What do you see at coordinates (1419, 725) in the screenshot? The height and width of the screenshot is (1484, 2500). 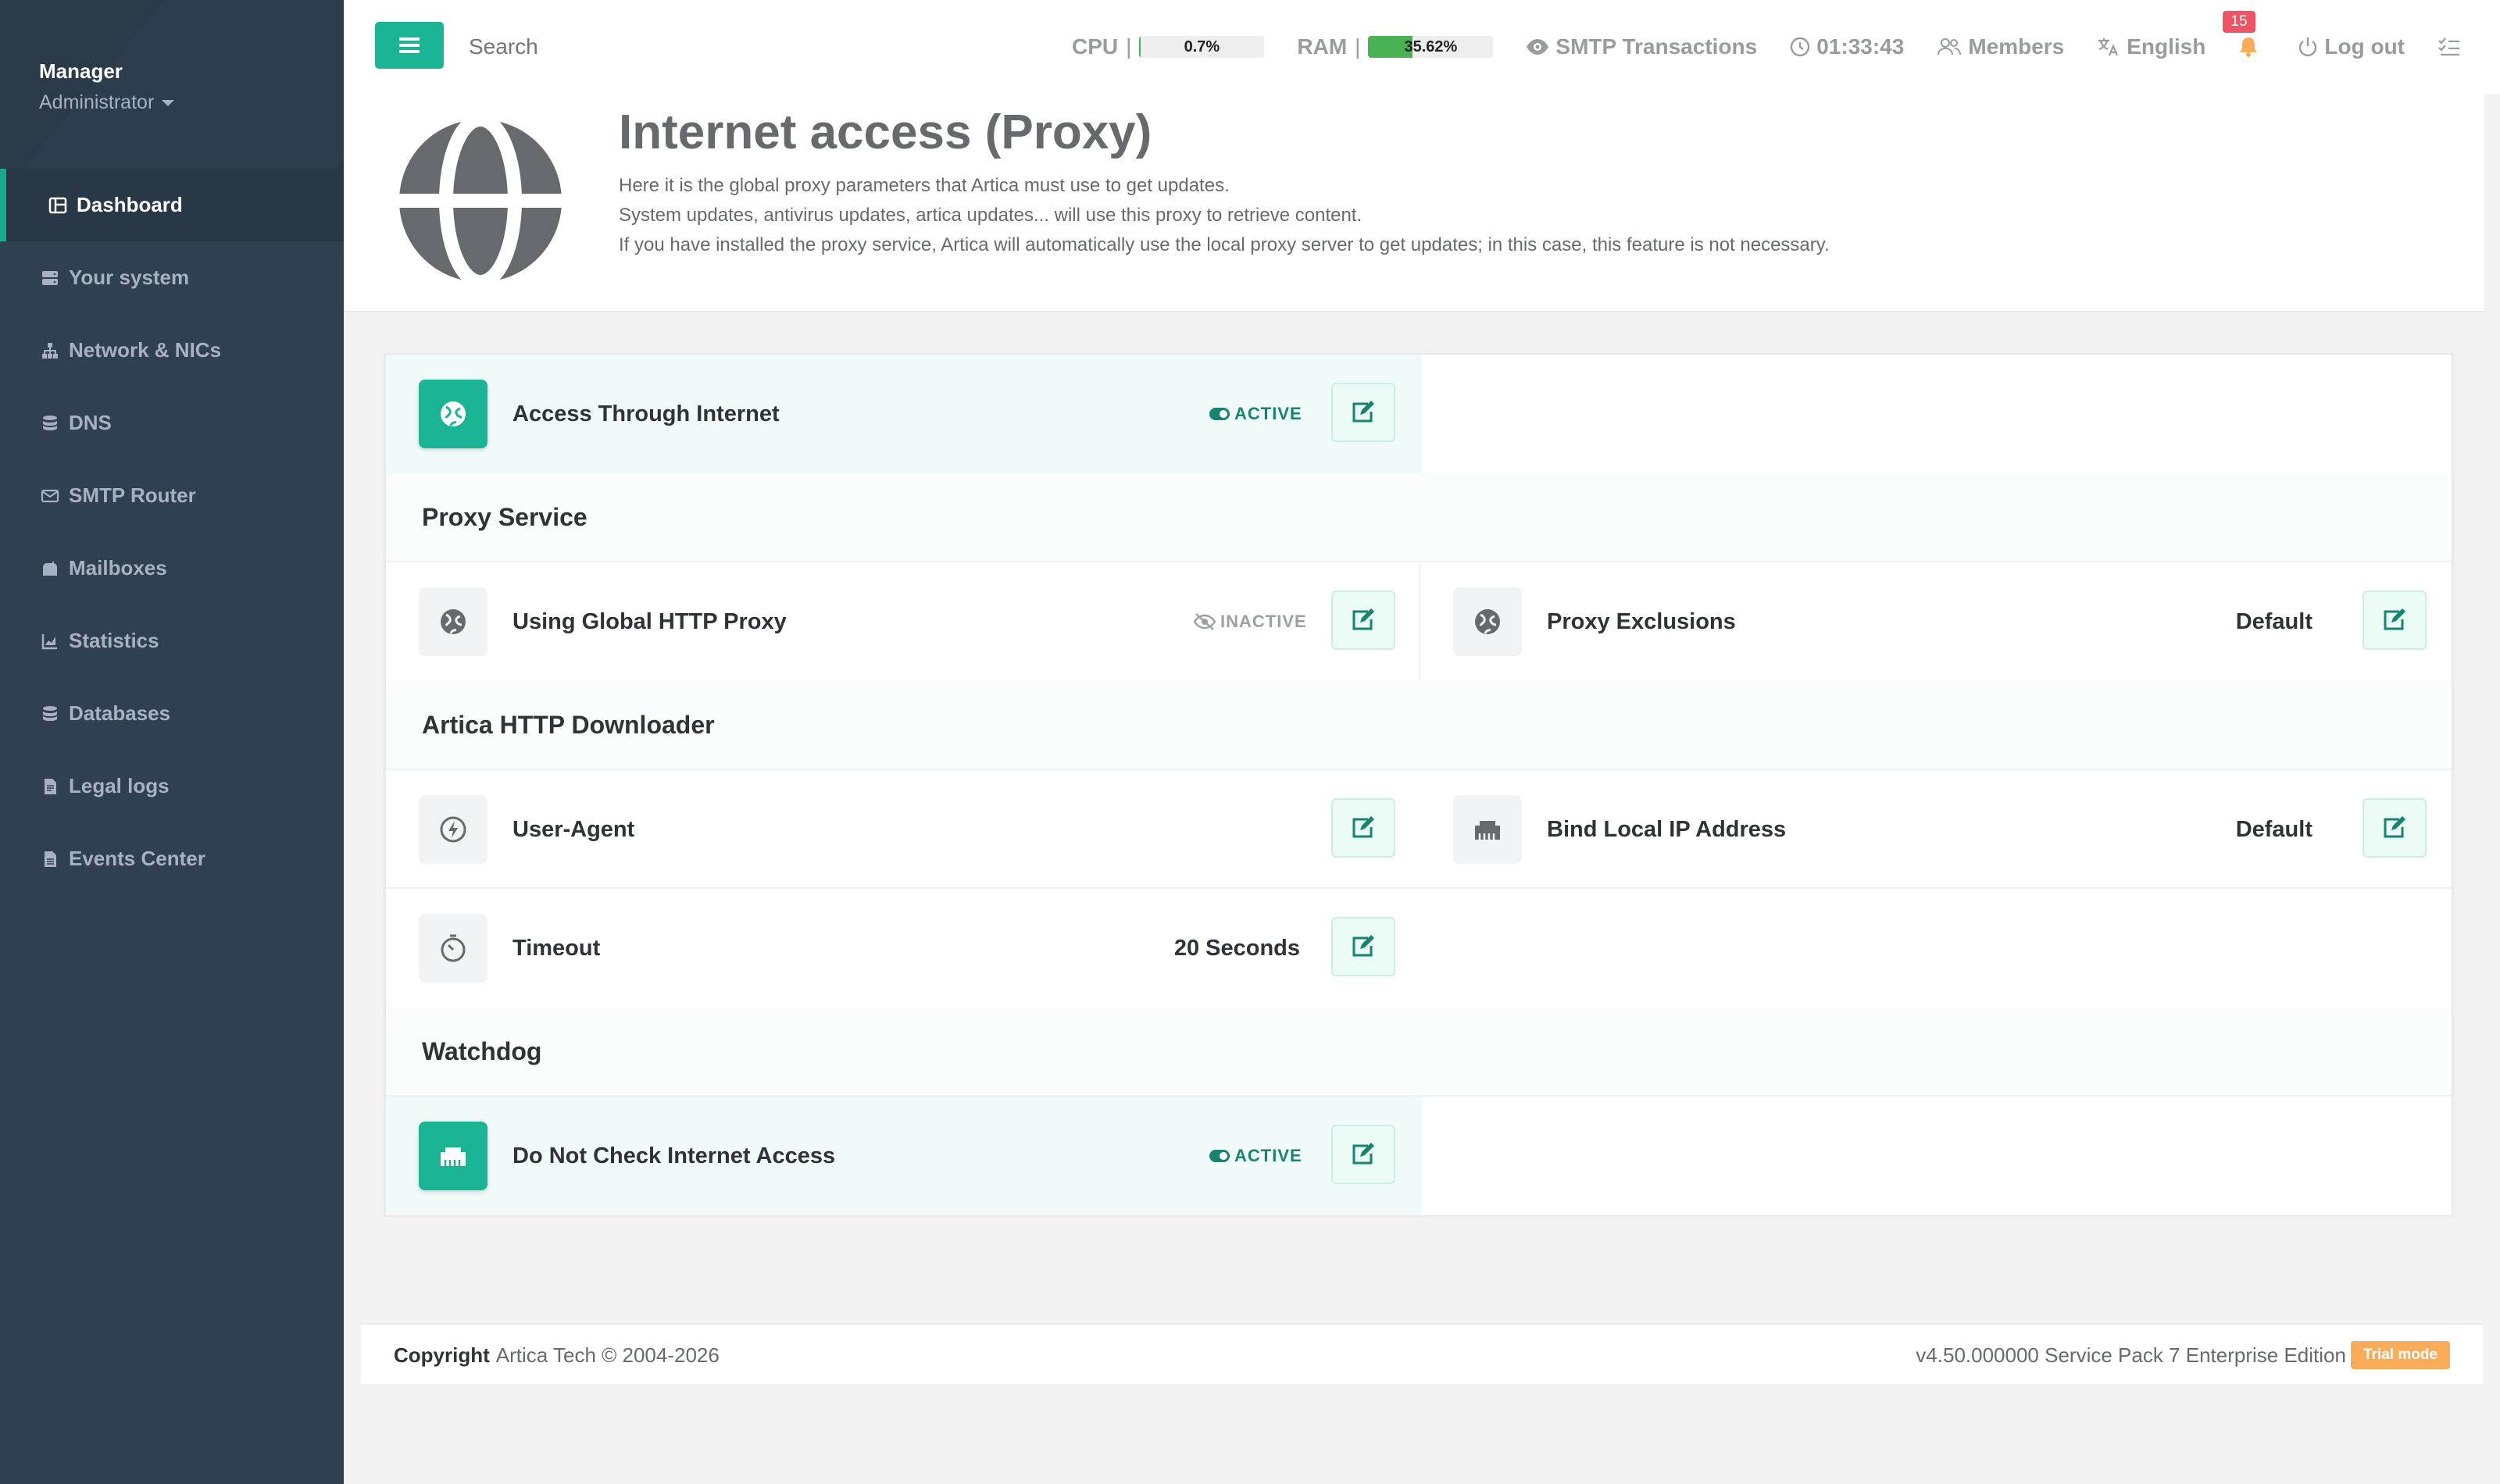 I see `section-title-http-downloader: Artica HTTP Downloader` at bounding box center [1419, 725].